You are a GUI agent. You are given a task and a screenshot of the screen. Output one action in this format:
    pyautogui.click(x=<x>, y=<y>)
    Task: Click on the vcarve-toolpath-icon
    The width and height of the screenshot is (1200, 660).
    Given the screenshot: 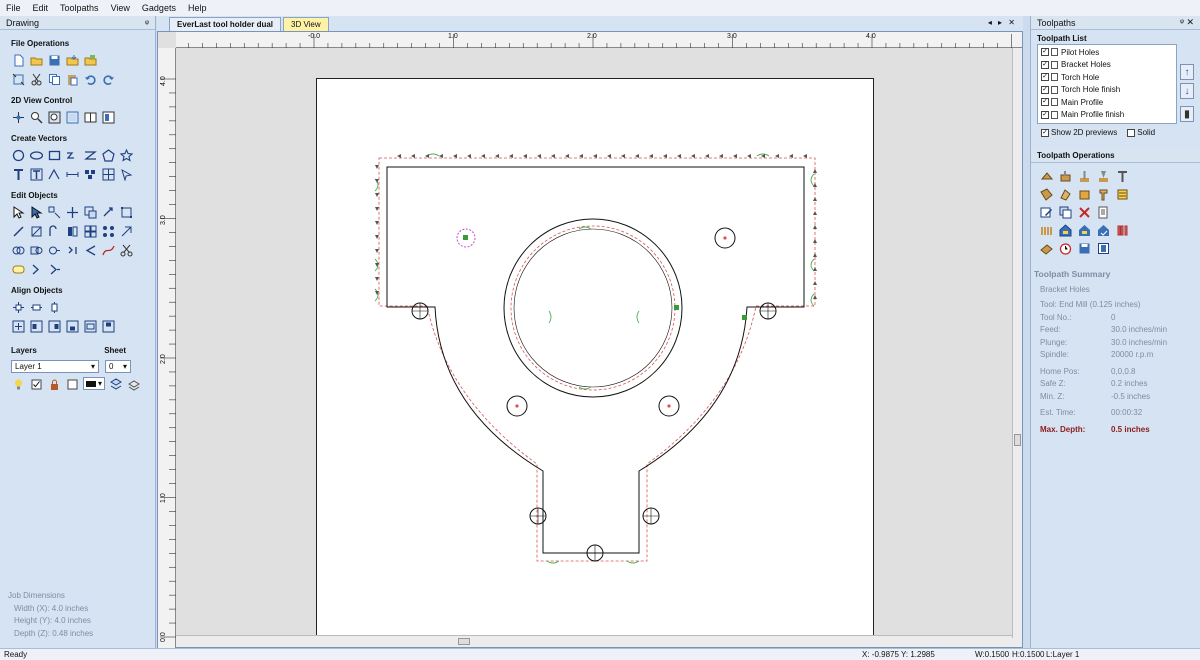 What is the action you would take?
    pyautogui.click(x=1103, y=176)
    